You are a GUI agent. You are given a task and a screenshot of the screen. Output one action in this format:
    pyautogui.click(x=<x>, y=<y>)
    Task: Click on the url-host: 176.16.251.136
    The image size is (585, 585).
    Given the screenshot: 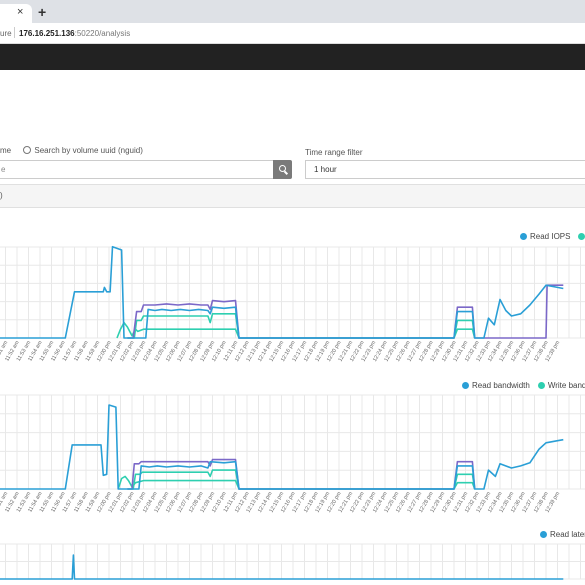 What is the action you would take?
    pyautogui.click(x=47, y=33)
    